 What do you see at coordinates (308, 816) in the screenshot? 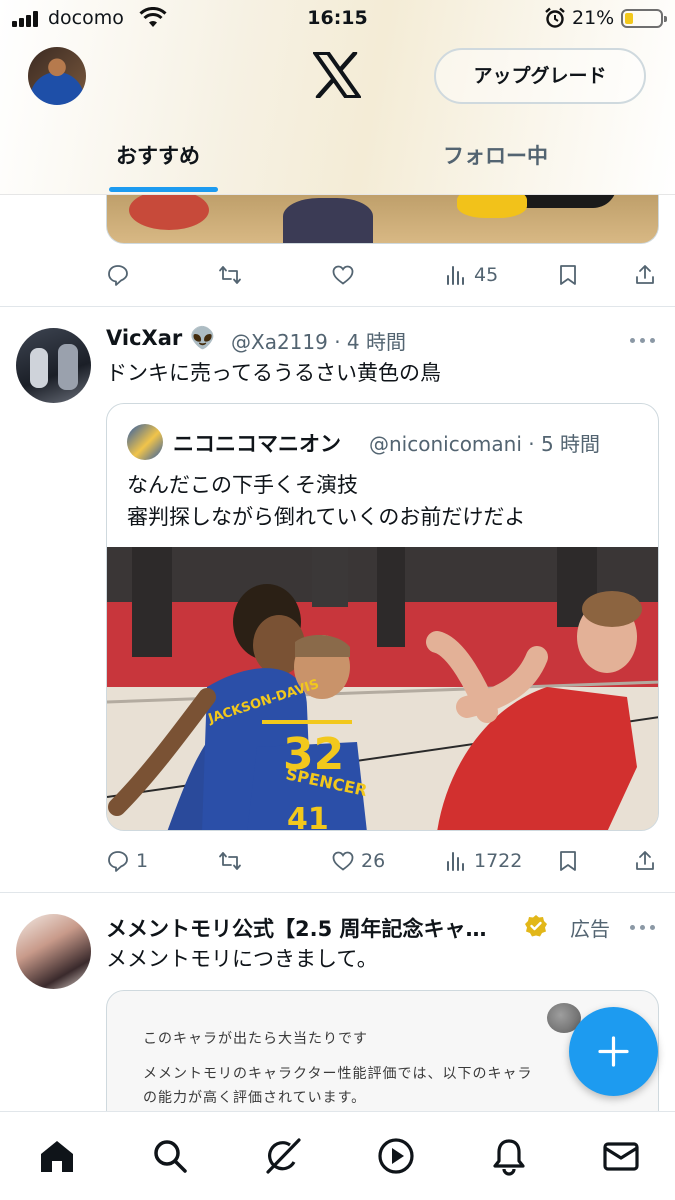
I see `jersey-number-41: 41` at bounding box center [308, 816].